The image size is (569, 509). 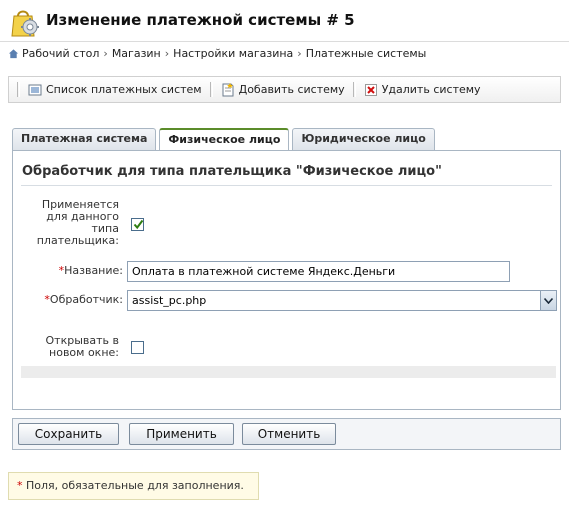 I want to click on add-system-label: Добавить систему, so click(x=291, y=89).